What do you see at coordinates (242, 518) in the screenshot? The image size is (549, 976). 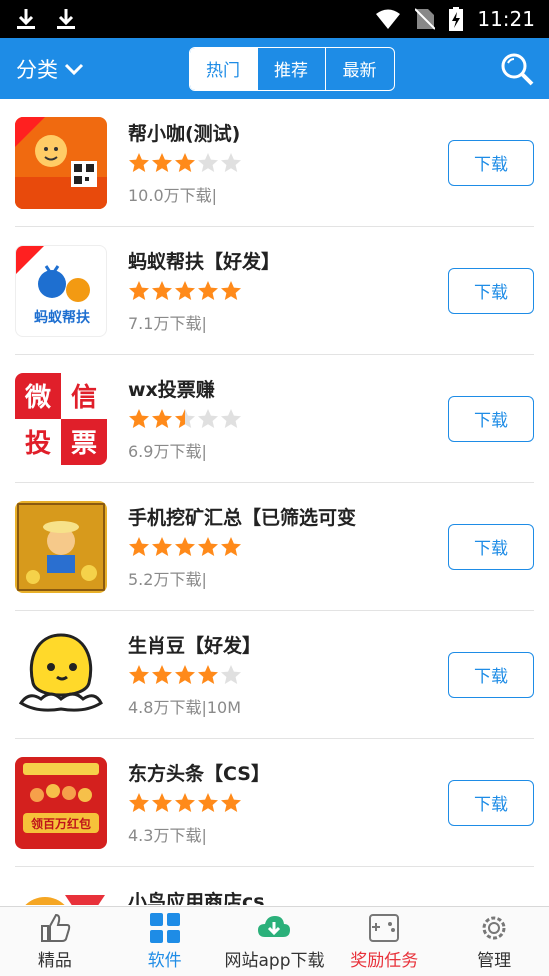 I see `app-name: 手机挖矿汇总【已筛选可变` at bounding box center [242, 518].